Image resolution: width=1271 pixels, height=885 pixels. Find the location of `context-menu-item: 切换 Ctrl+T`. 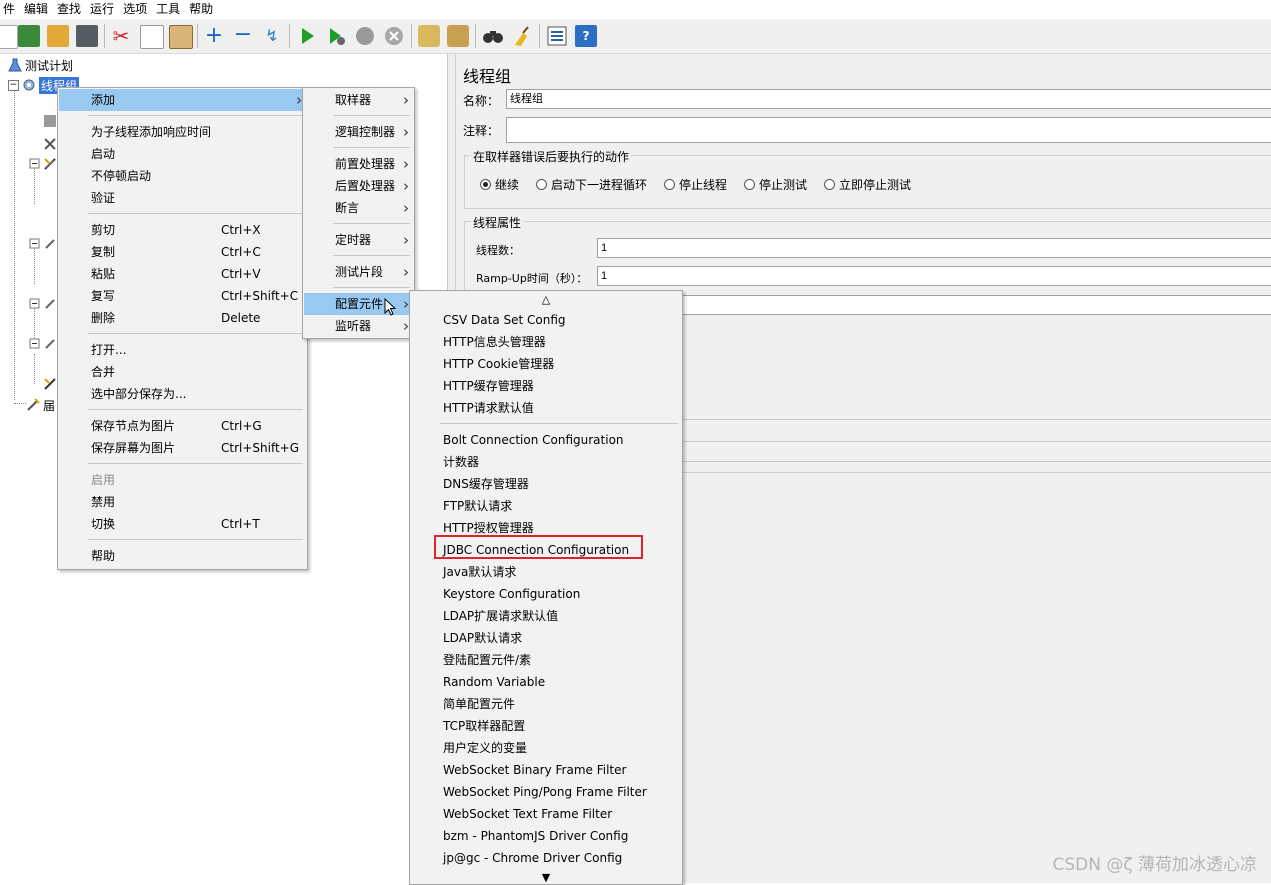

context-menu-item: 切换 Ctrl+T is located at coordinates (182, 524).